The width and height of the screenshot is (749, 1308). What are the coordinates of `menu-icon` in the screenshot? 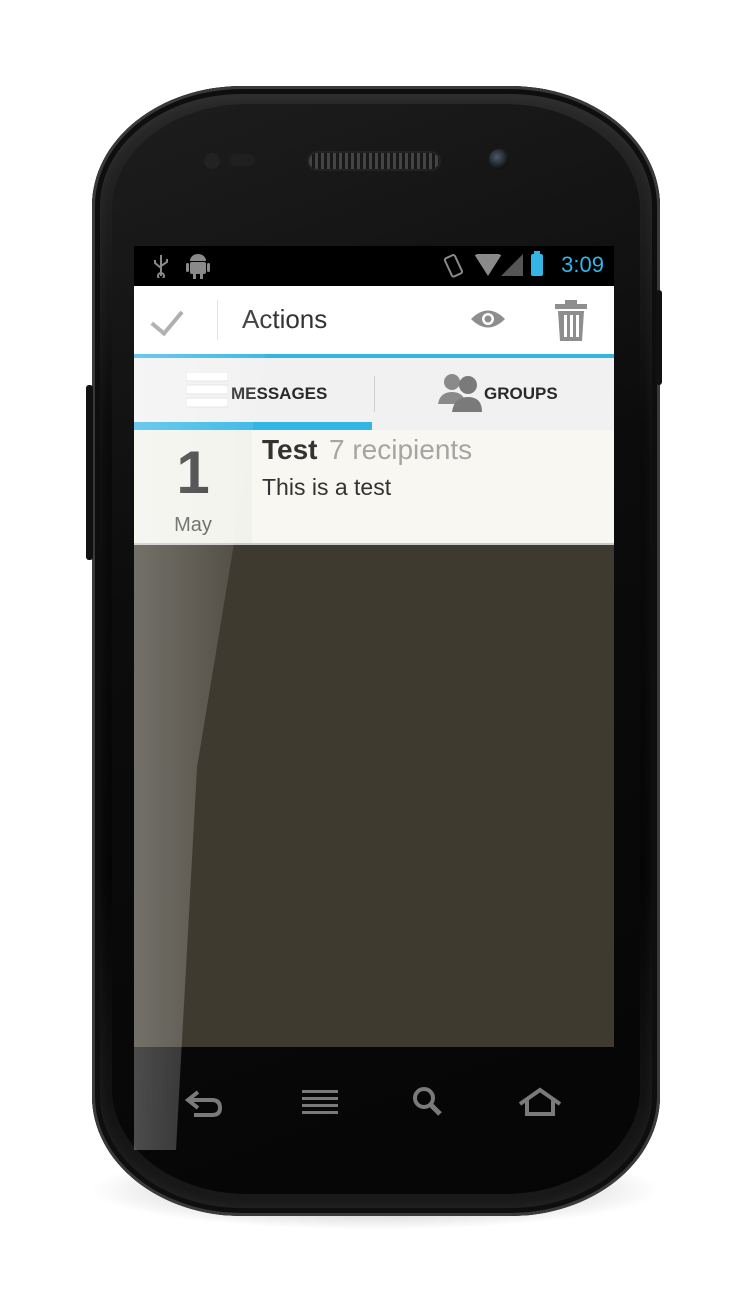 It's located at (320, 1102).